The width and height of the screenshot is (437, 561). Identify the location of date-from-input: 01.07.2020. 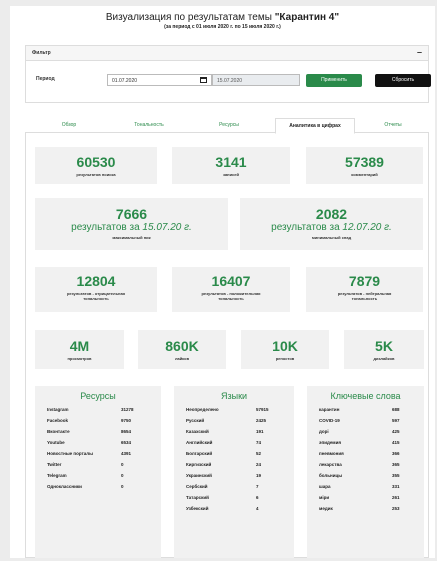
(159, 80).